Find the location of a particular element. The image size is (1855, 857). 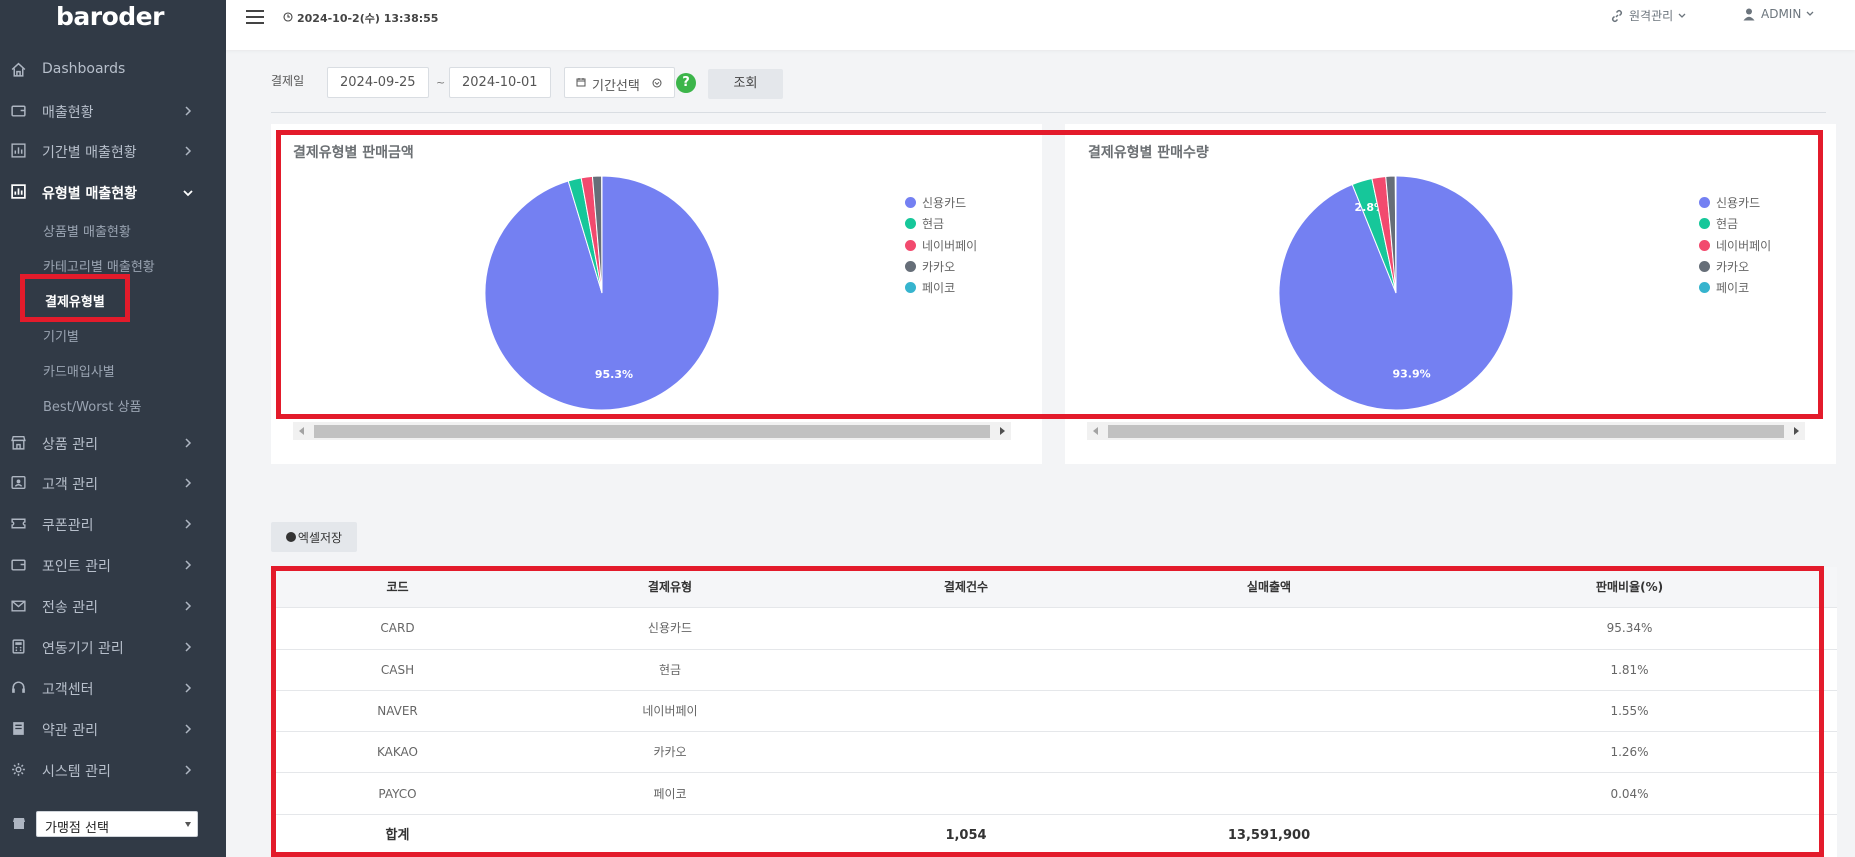

sidebar-item-type-sales: 유형별 매출현황 is located at coordinates (113, 192).